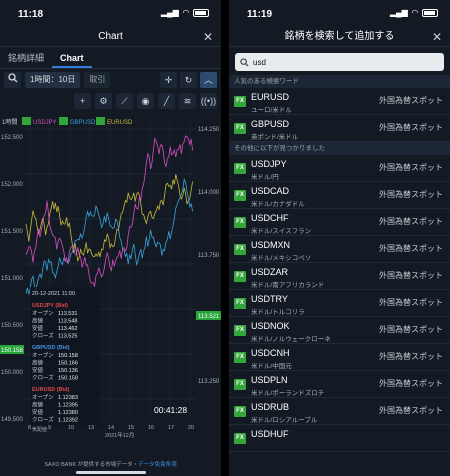 The width and height of the screenshot is (450, 476). I want to click on tooltip-series-title: EURUSD (Bid), so click(50, 390).